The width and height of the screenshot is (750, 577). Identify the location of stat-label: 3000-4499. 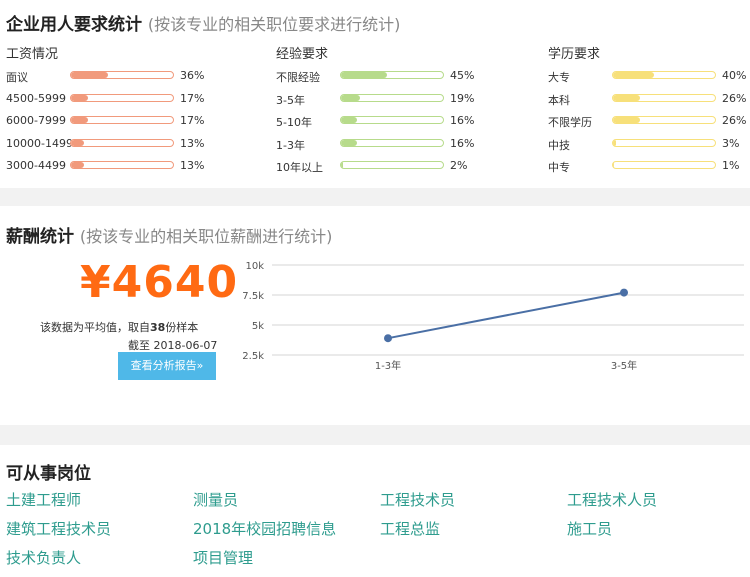
(36, 165).